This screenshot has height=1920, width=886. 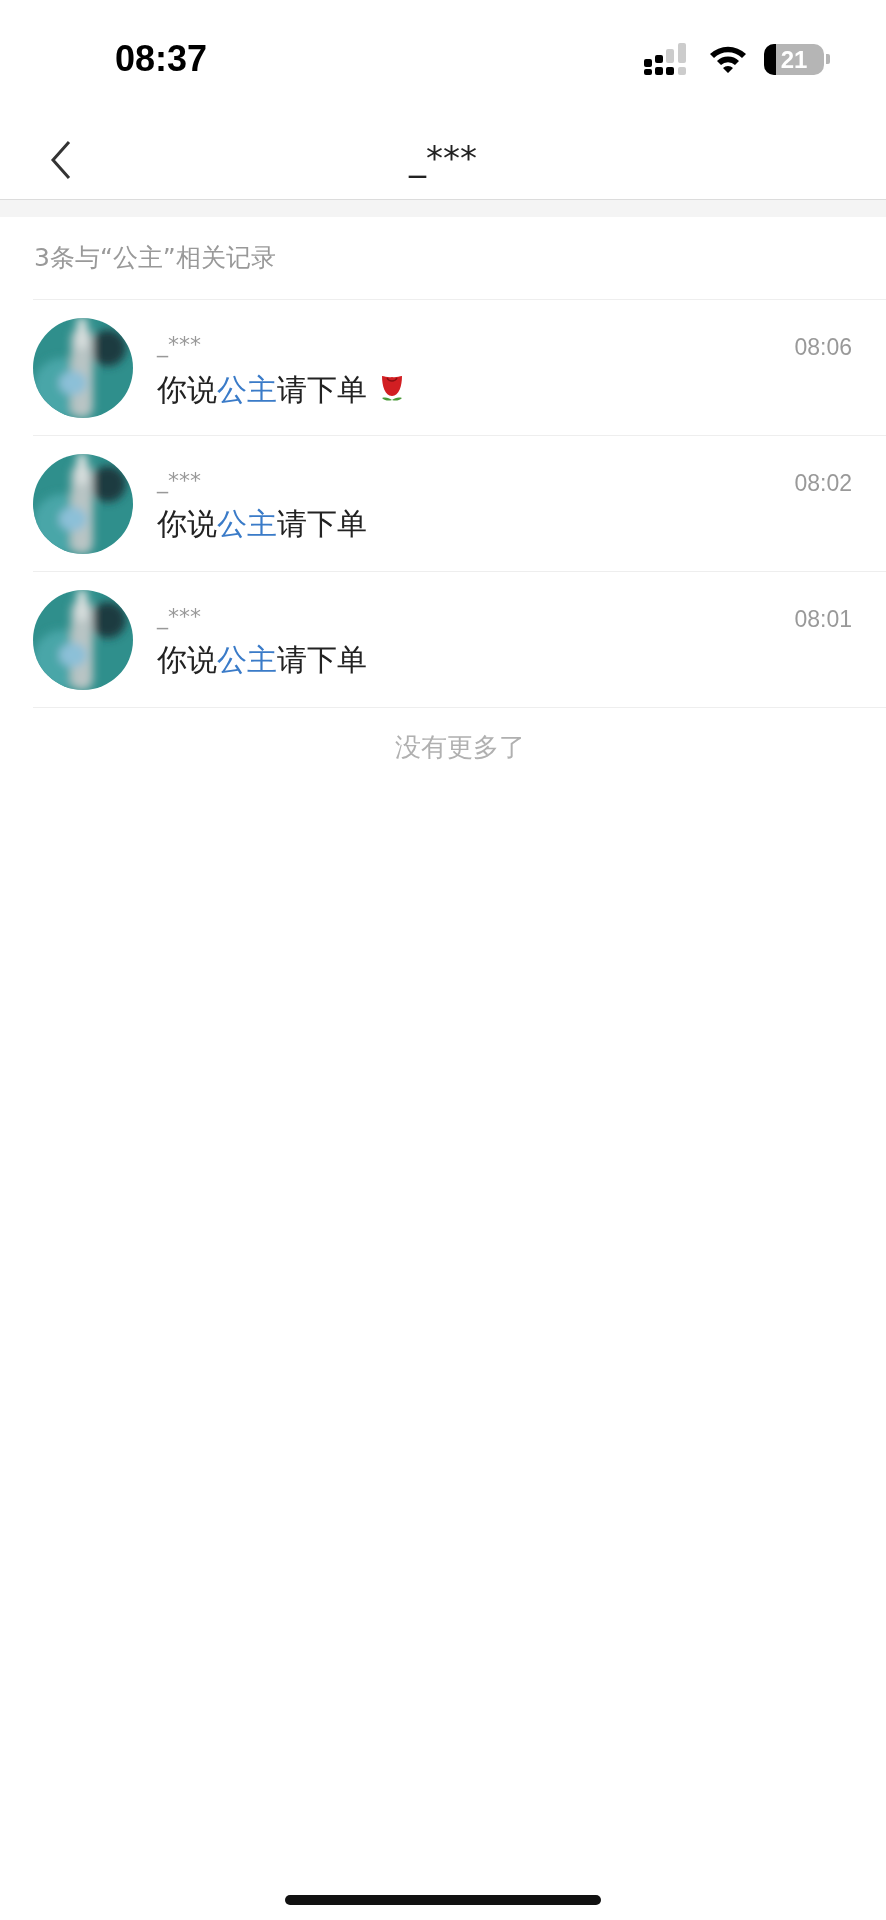 I want to click on wifi-icon, so click(x=728, y=59).